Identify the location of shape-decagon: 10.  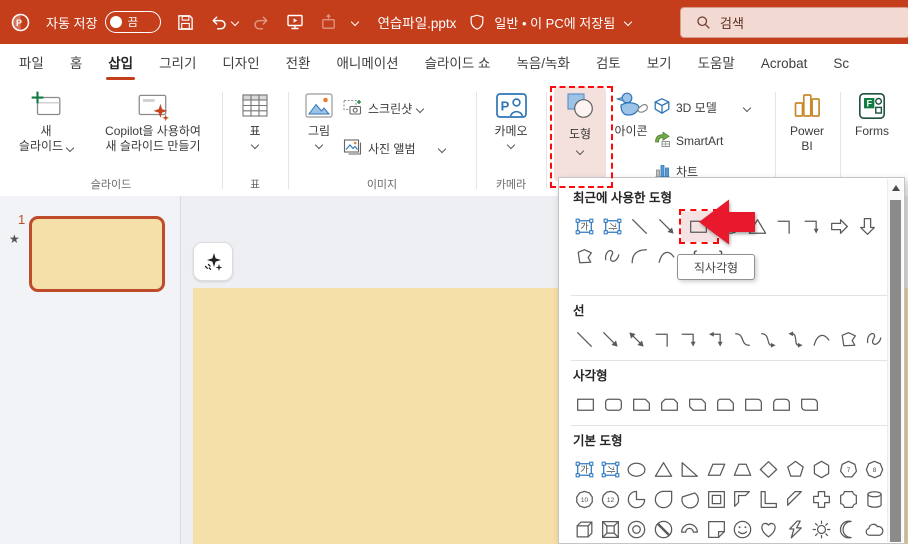
(584, 499).